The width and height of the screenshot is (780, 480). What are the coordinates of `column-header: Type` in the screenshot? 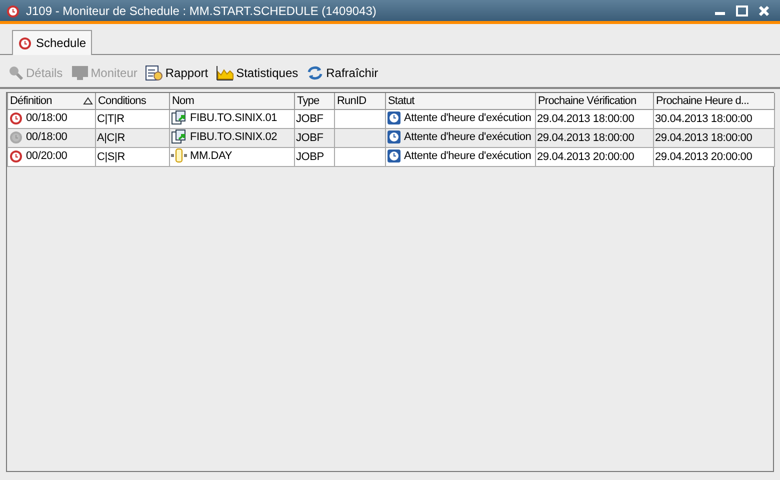 It's located at (314, 101).